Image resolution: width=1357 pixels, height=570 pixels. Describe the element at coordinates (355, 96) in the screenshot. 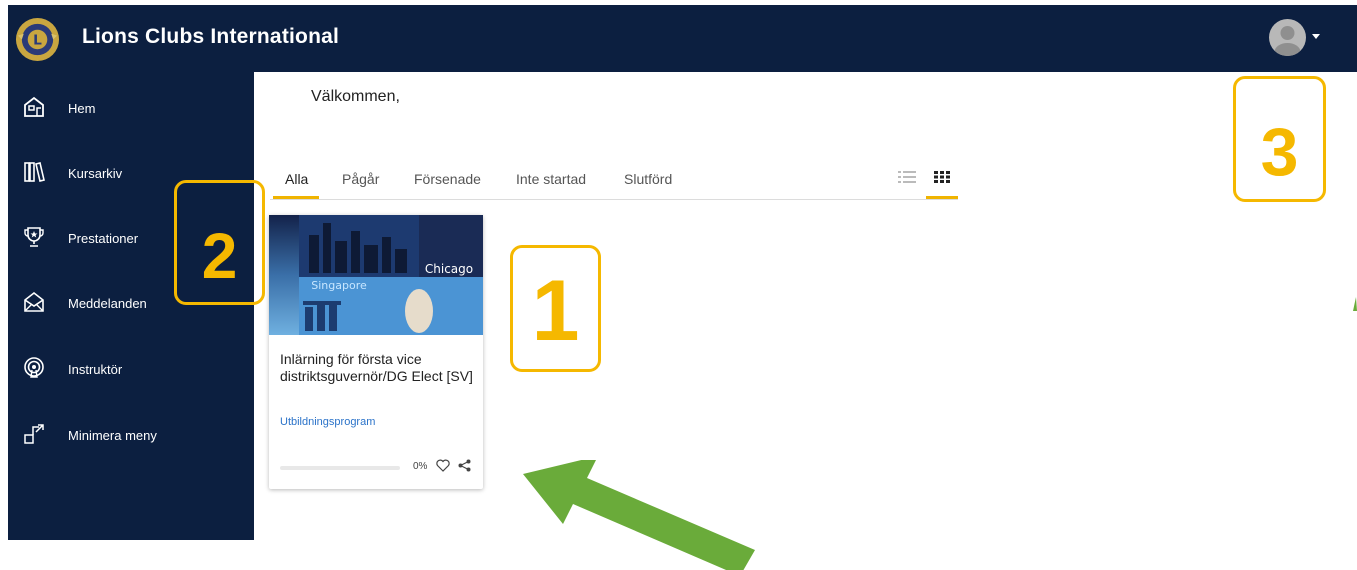

I see `welcome-text: Välkommen,` at that location.